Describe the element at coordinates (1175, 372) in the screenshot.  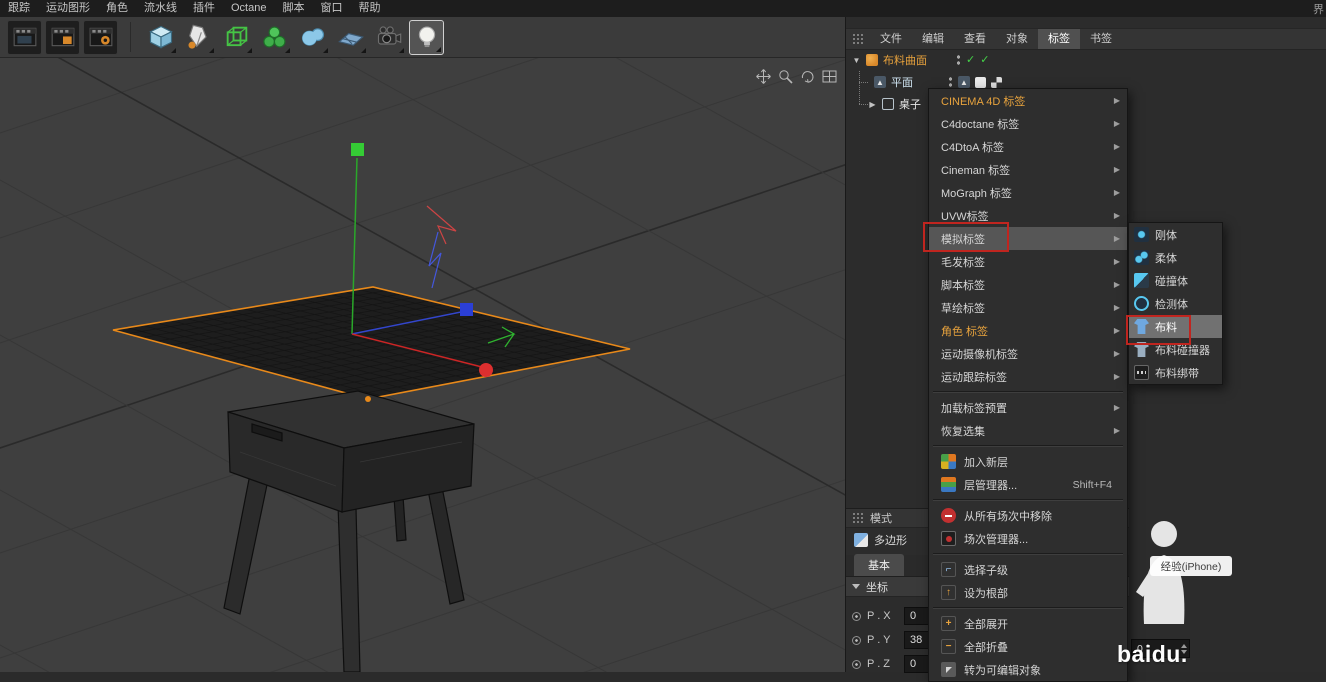
I see `sm-item-cloth-belt: 布料绑带` at that location.